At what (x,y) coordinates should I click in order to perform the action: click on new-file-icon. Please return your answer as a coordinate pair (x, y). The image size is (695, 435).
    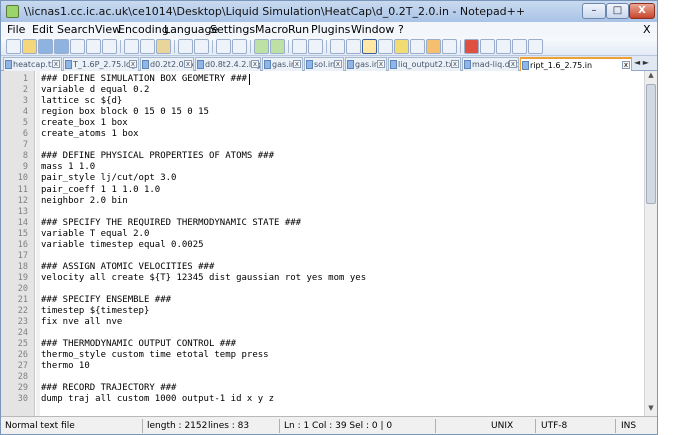
    Looking at the image, I should click on (13, 46).